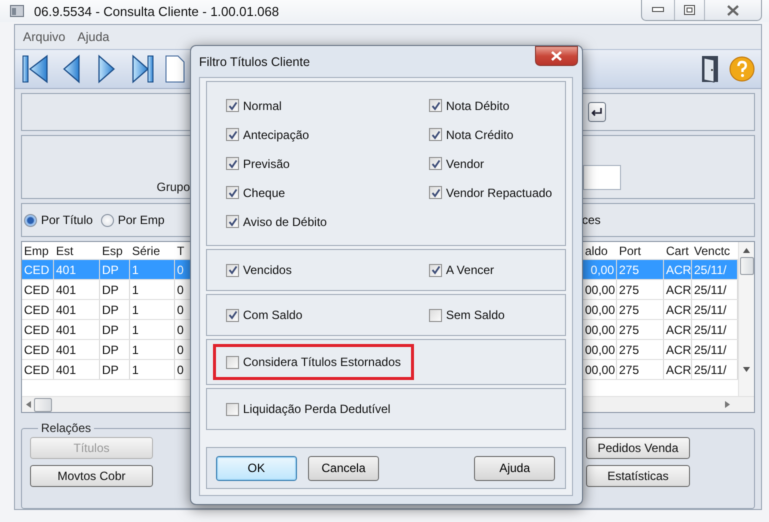  I want to click on enter-icon, so click(597, 112).